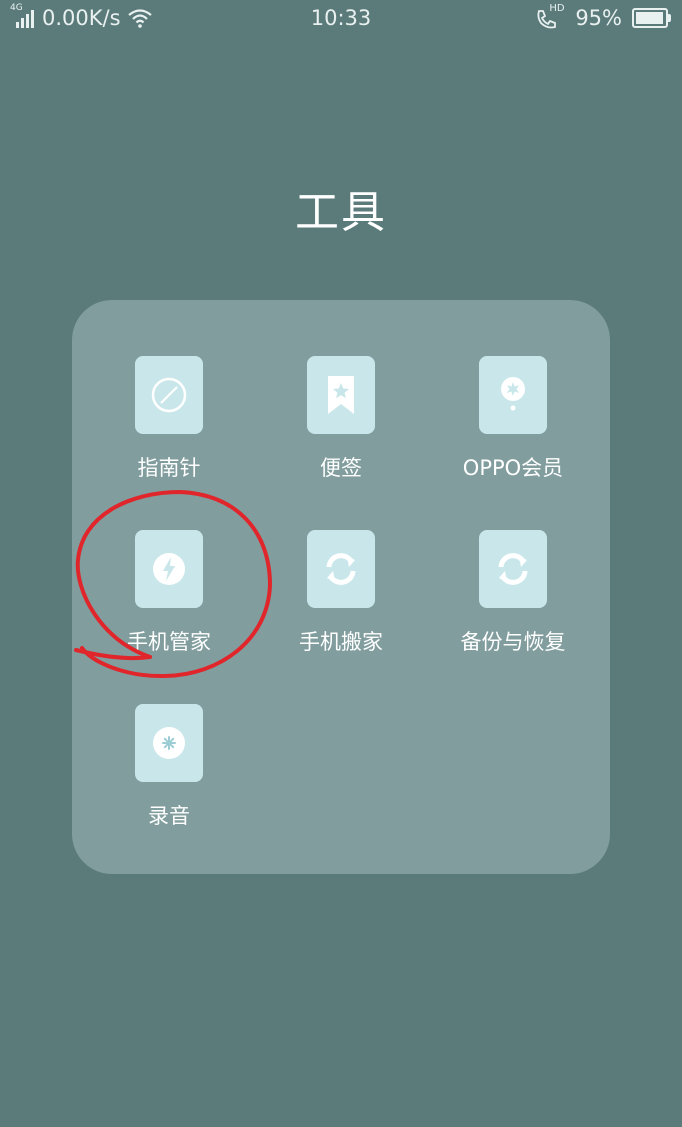  I want to click on member-badge-icon, so click(513, 394).